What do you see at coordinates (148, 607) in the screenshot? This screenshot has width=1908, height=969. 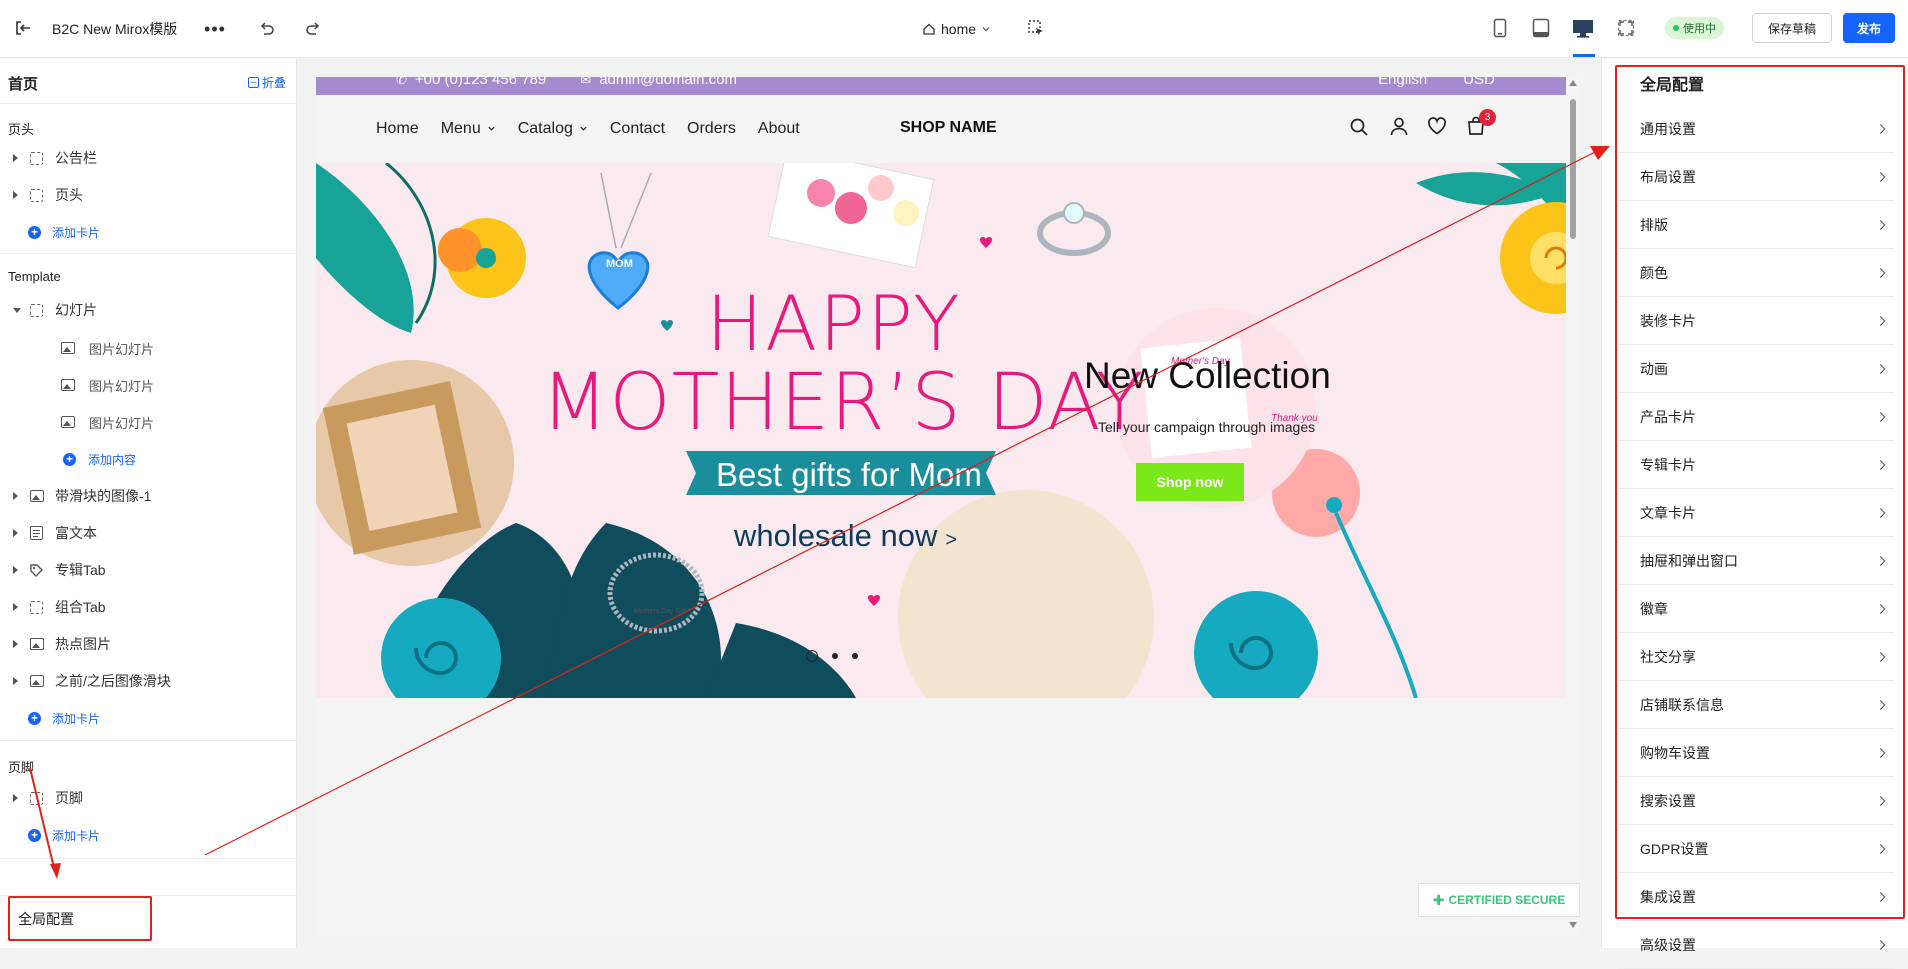 I see `tree-item-combined-tab: 组合Tab` at bounding box center [148, 607].